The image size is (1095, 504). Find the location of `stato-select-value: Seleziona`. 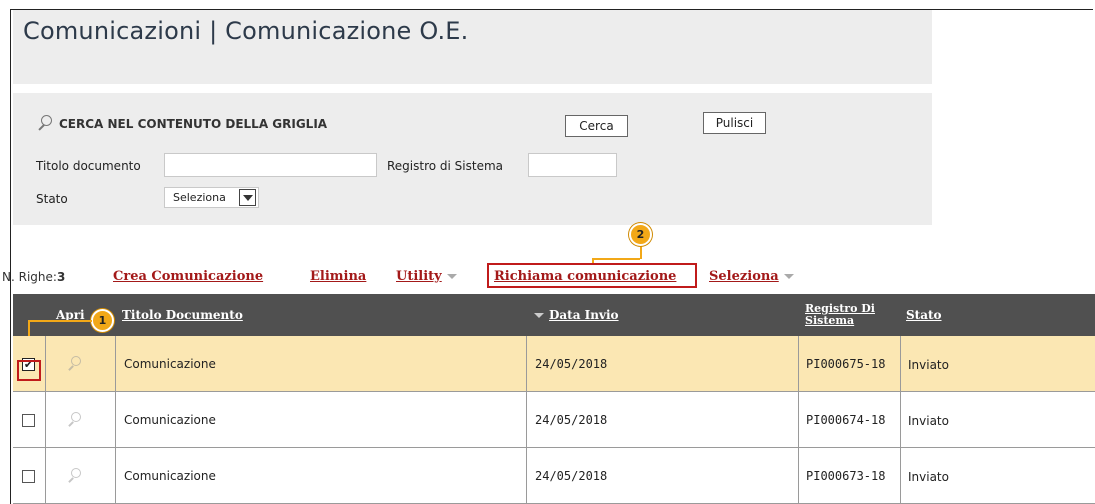

stato-select-value: Seleziona is located at coordinates (199, 197).